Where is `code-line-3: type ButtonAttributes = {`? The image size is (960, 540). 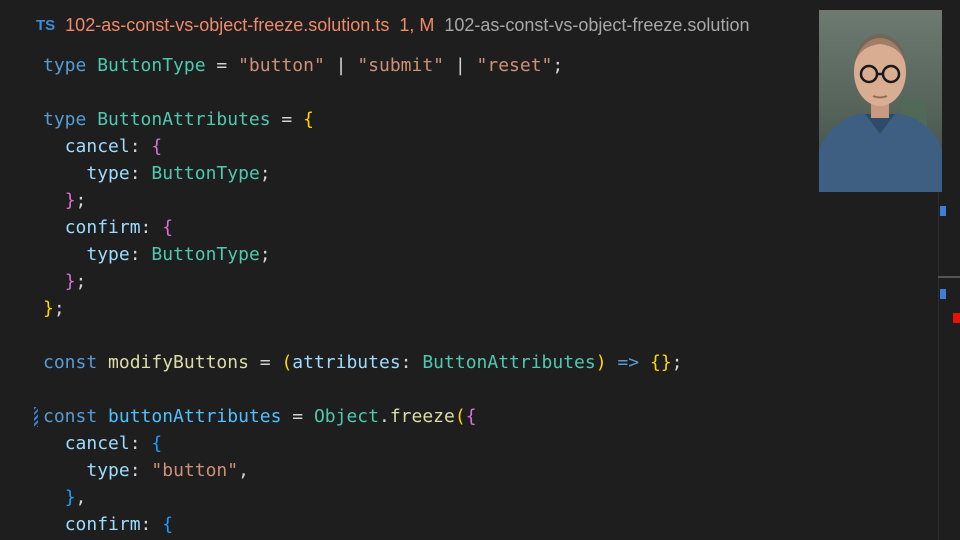
code-line-3: type ButtonAttributes = { is located at coordinates (178, 119).